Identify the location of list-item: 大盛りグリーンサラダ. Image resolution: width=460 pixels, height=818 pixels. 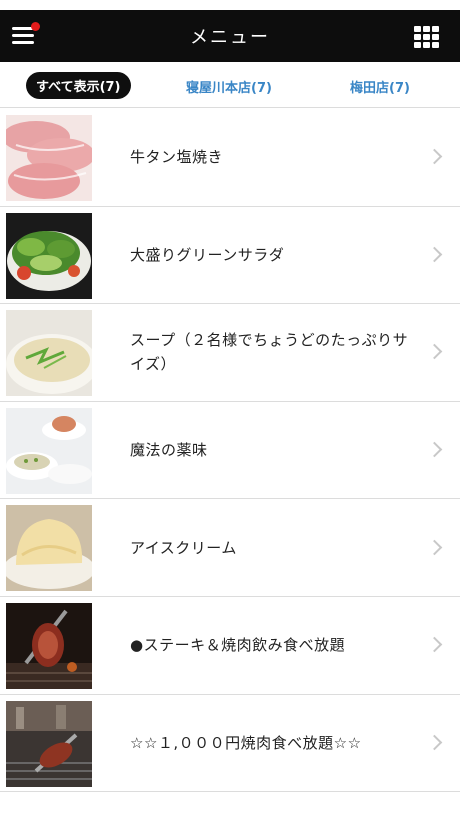
(230, 256).